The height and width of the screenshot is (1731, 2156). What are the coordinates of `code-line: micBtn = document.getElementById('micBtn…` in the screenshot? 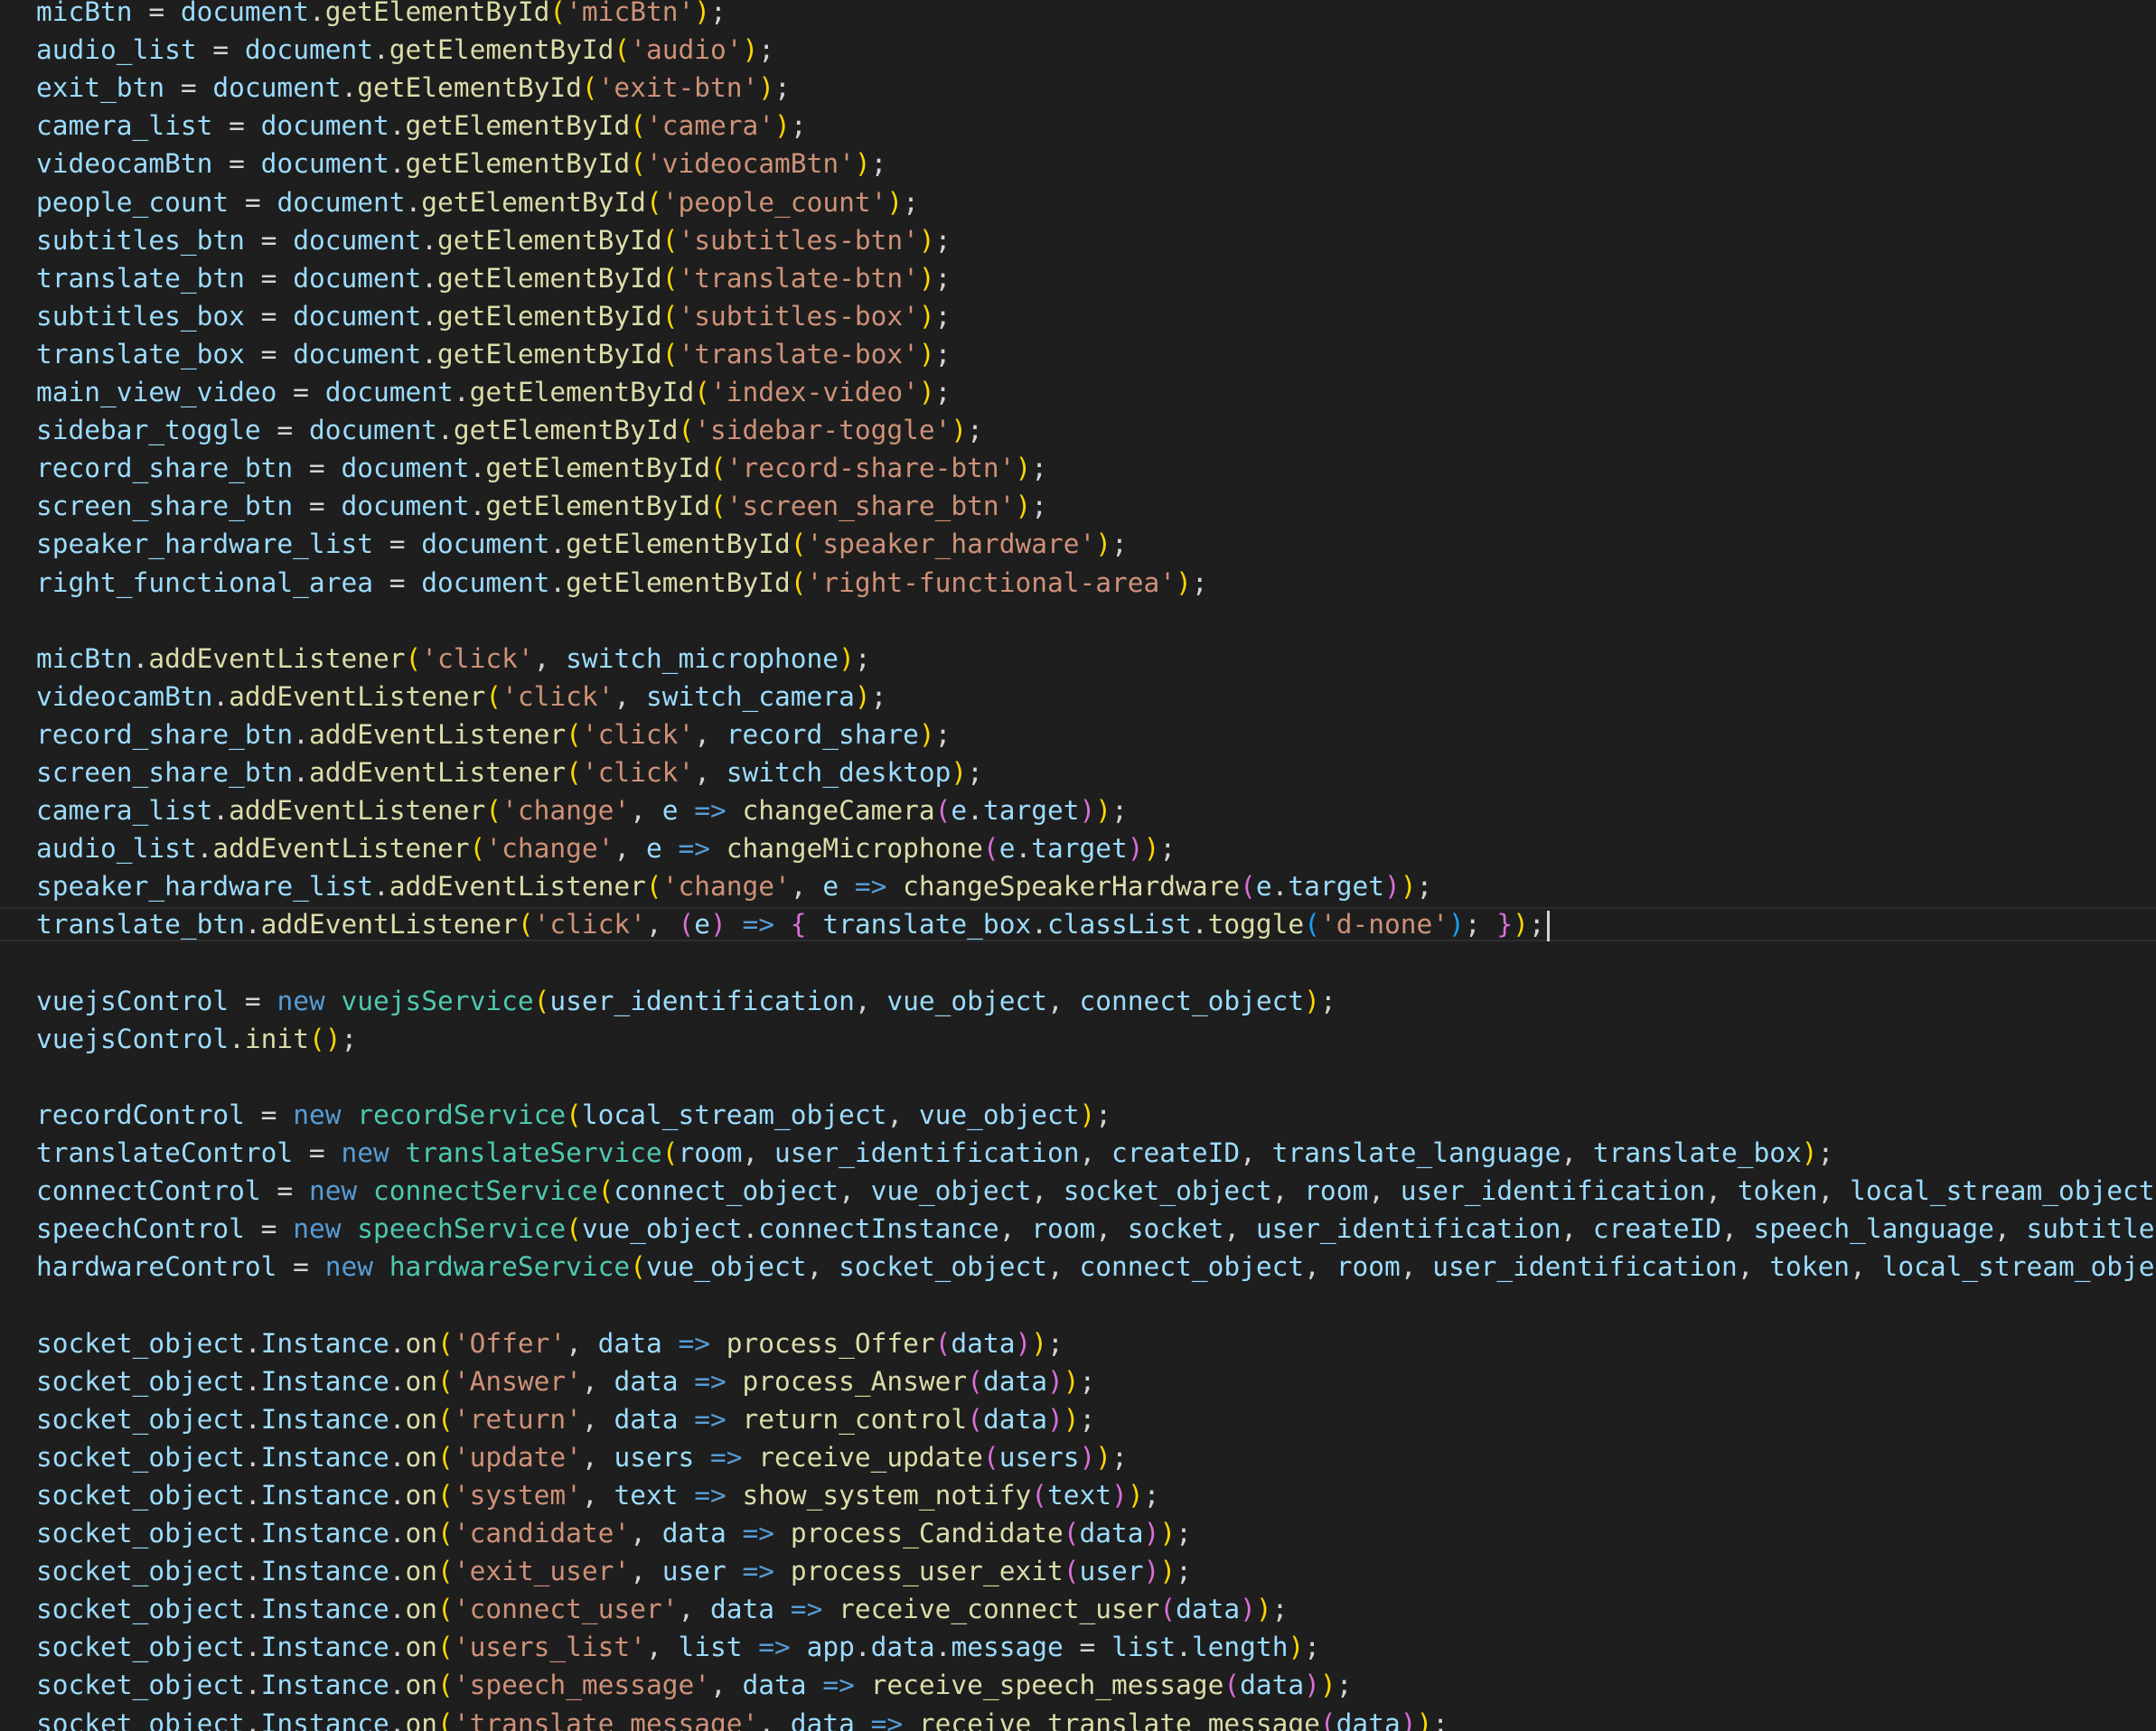 It's located at (381, 15).